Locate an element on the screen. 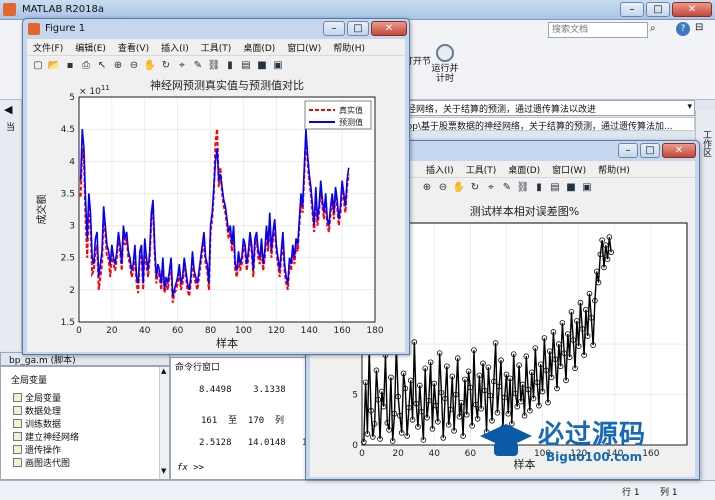  open-file-icon: 📂 is located at coordinates (54, 66).